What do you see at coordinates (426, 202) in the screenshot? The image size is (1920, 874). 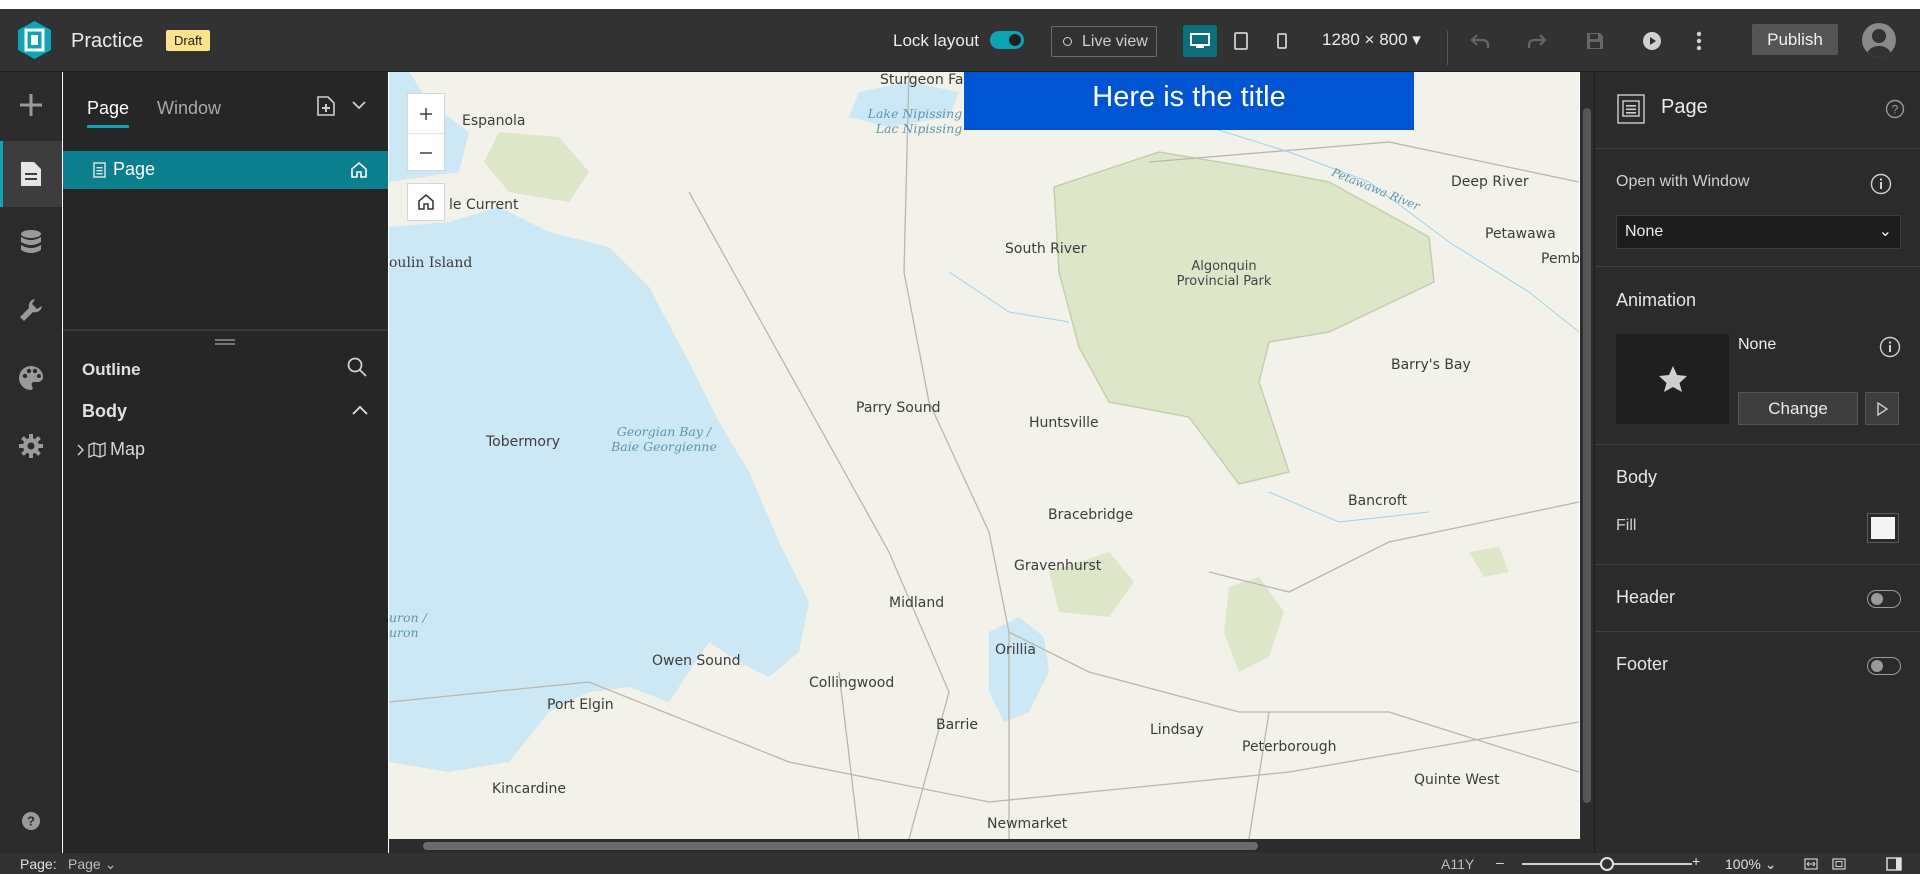 I see `default-extent-button` at bounding box center [426, 202].